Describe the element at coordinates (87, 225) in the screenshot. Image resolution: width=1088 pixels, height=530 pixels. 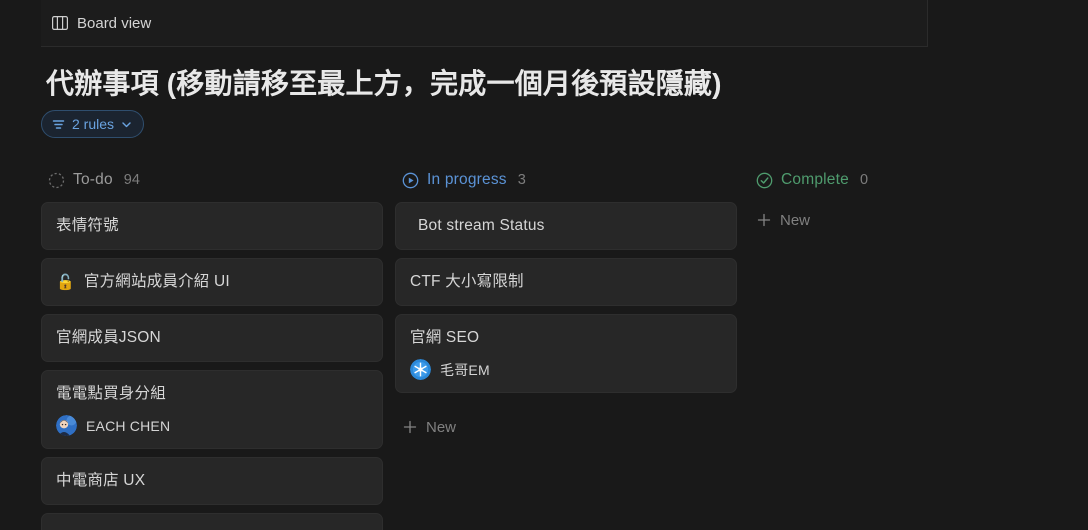
I see `card-title: 表情符號` at that location.